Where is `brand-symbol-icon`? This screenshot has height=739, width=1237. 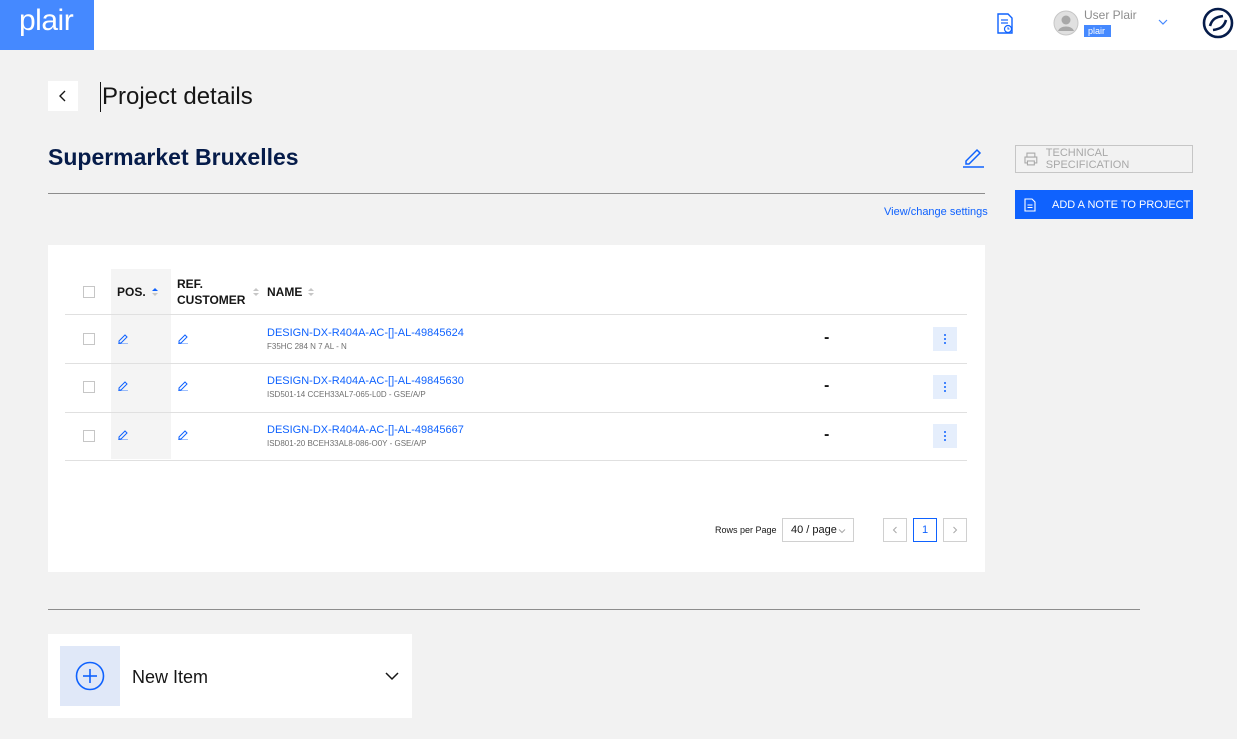
brand-symbol-icon is located at coordinates (1218, 23).